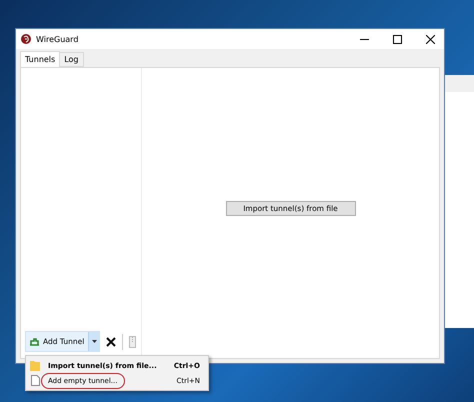 The height and width of the screenshot is (402, 474). I want to click on zip-icon, so click(132, 342).